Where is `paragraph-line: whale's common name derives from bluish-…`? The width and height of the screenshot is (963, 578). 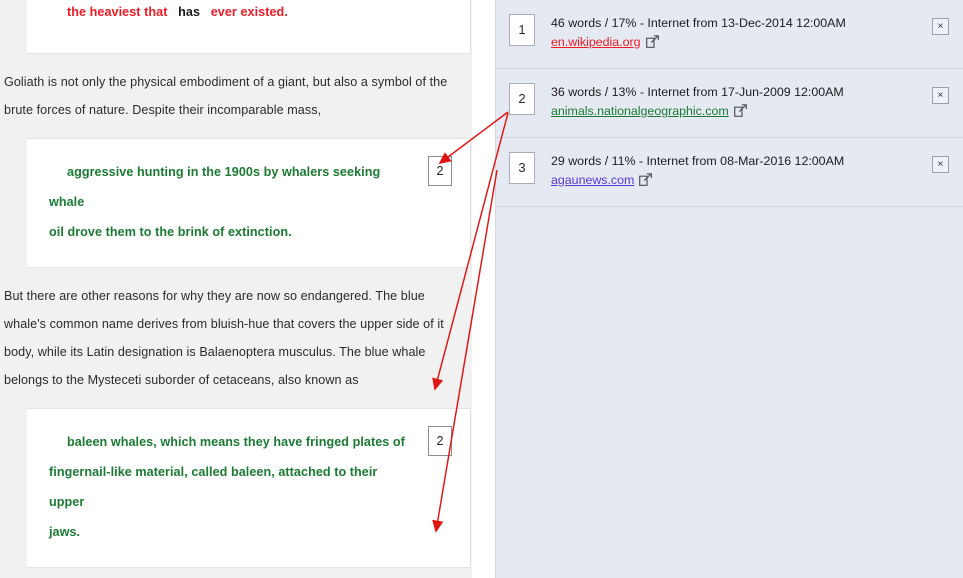
paragraph-line: whale's common name derives from bluish-… is located at coordinates (224, 324).